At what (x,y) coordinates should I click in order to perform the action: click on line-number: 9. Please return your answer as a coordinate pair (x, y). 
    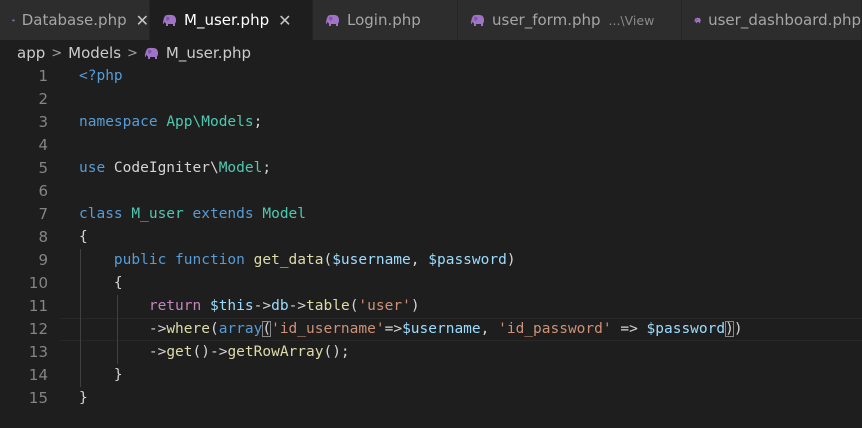
    Looking at the image, I should click on (43, 260).